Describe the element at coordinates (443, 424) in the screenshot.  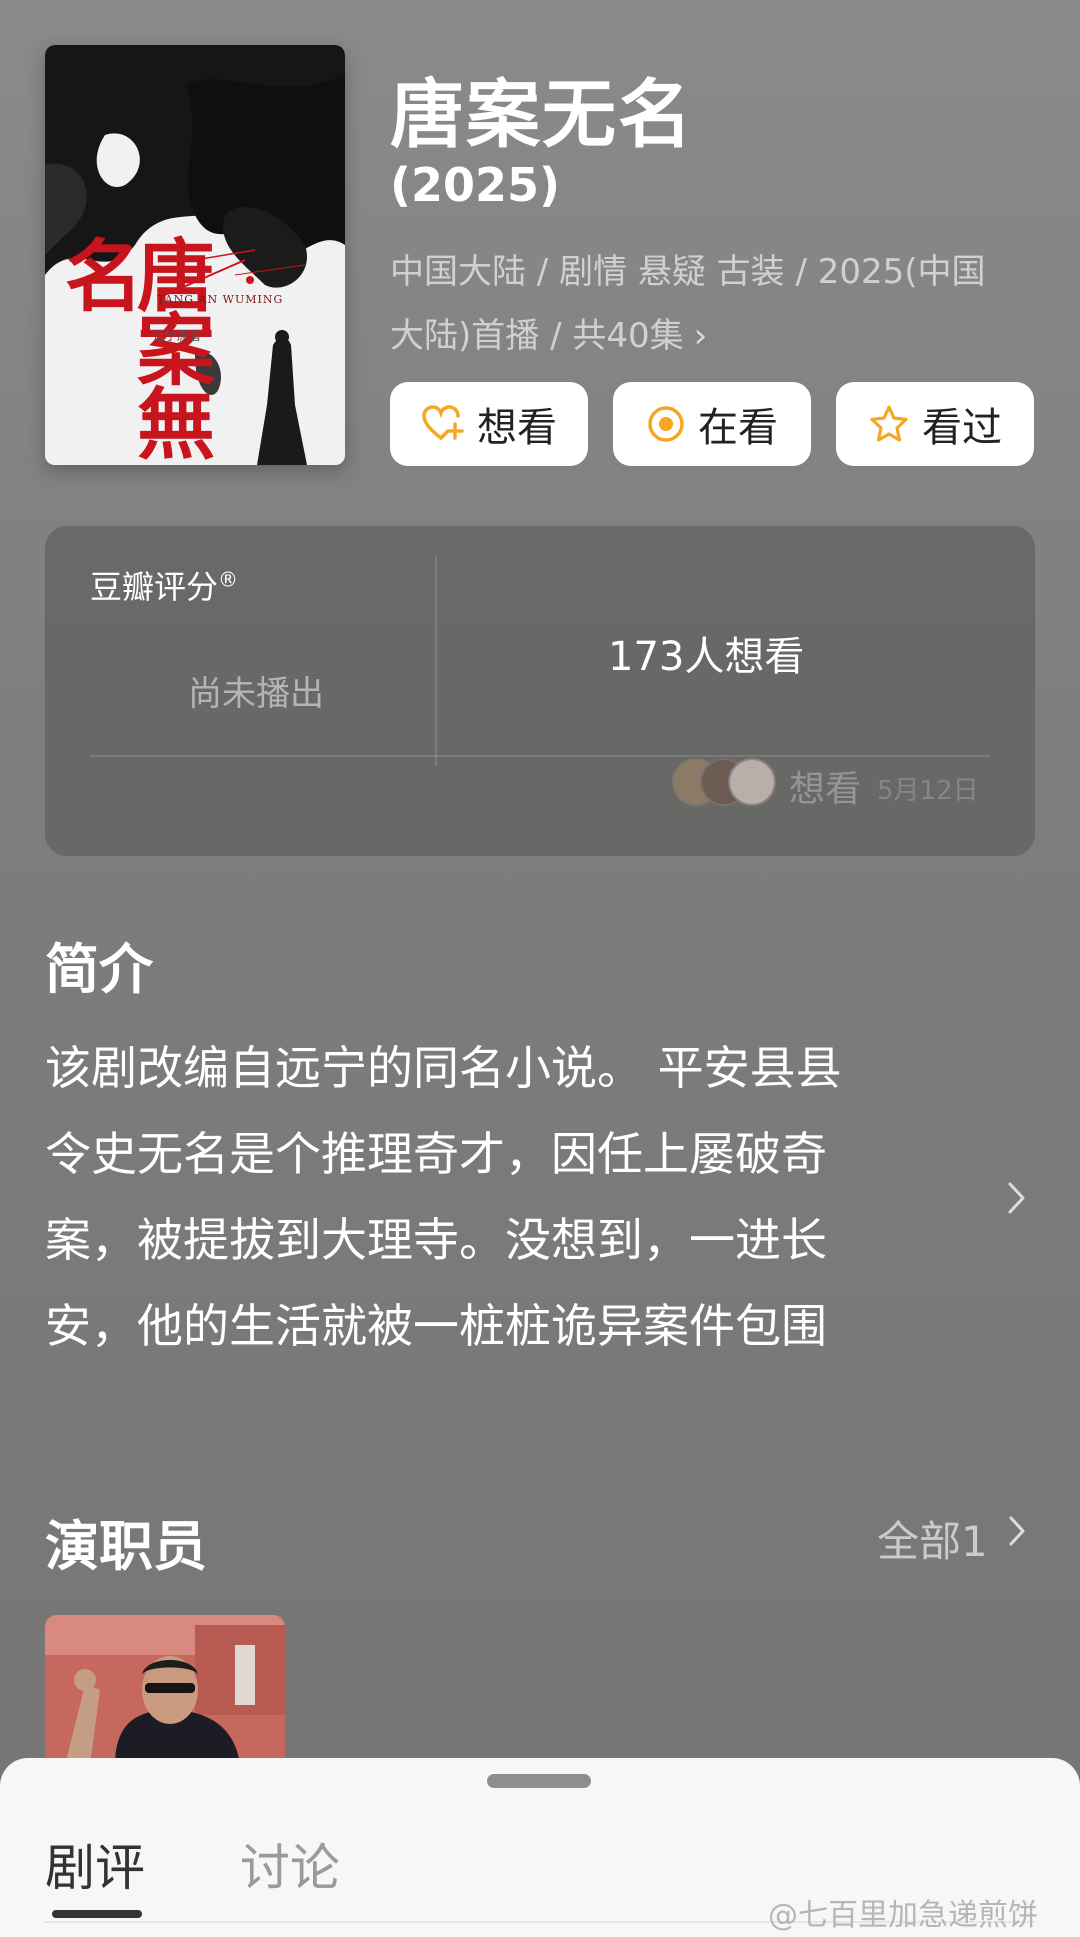
I see `heart-plus-icon` at that location.